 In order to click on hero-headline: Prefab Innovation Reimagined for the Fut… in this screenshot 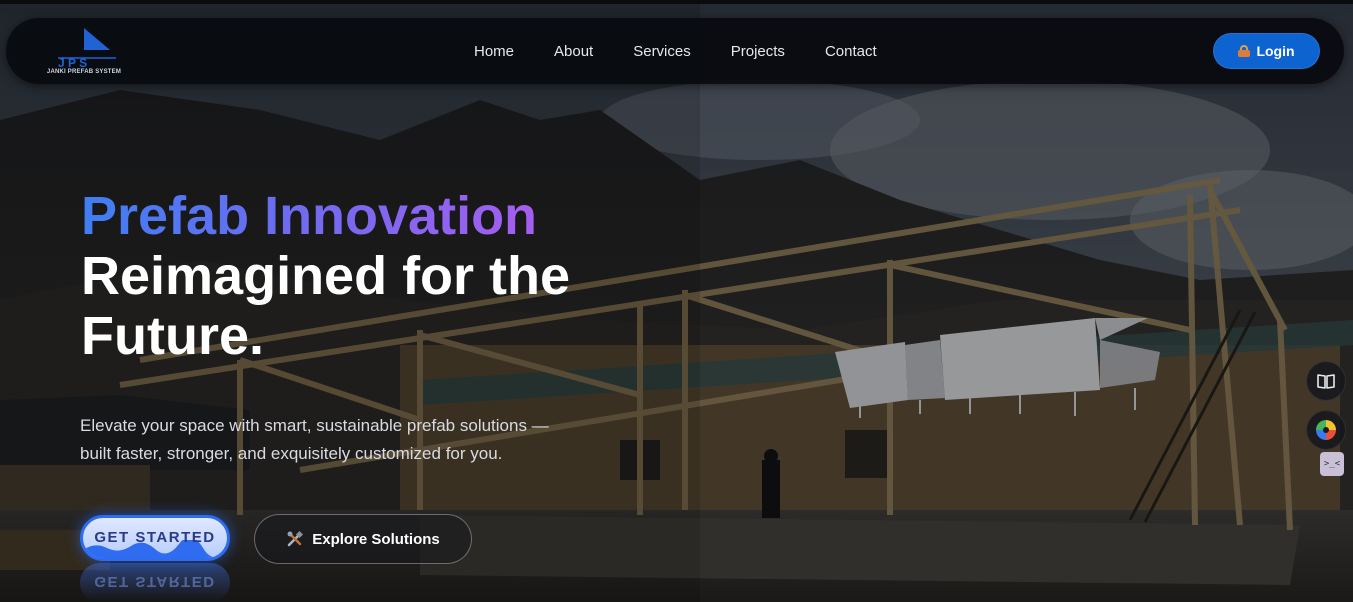, I will do `click(391, 276)`.